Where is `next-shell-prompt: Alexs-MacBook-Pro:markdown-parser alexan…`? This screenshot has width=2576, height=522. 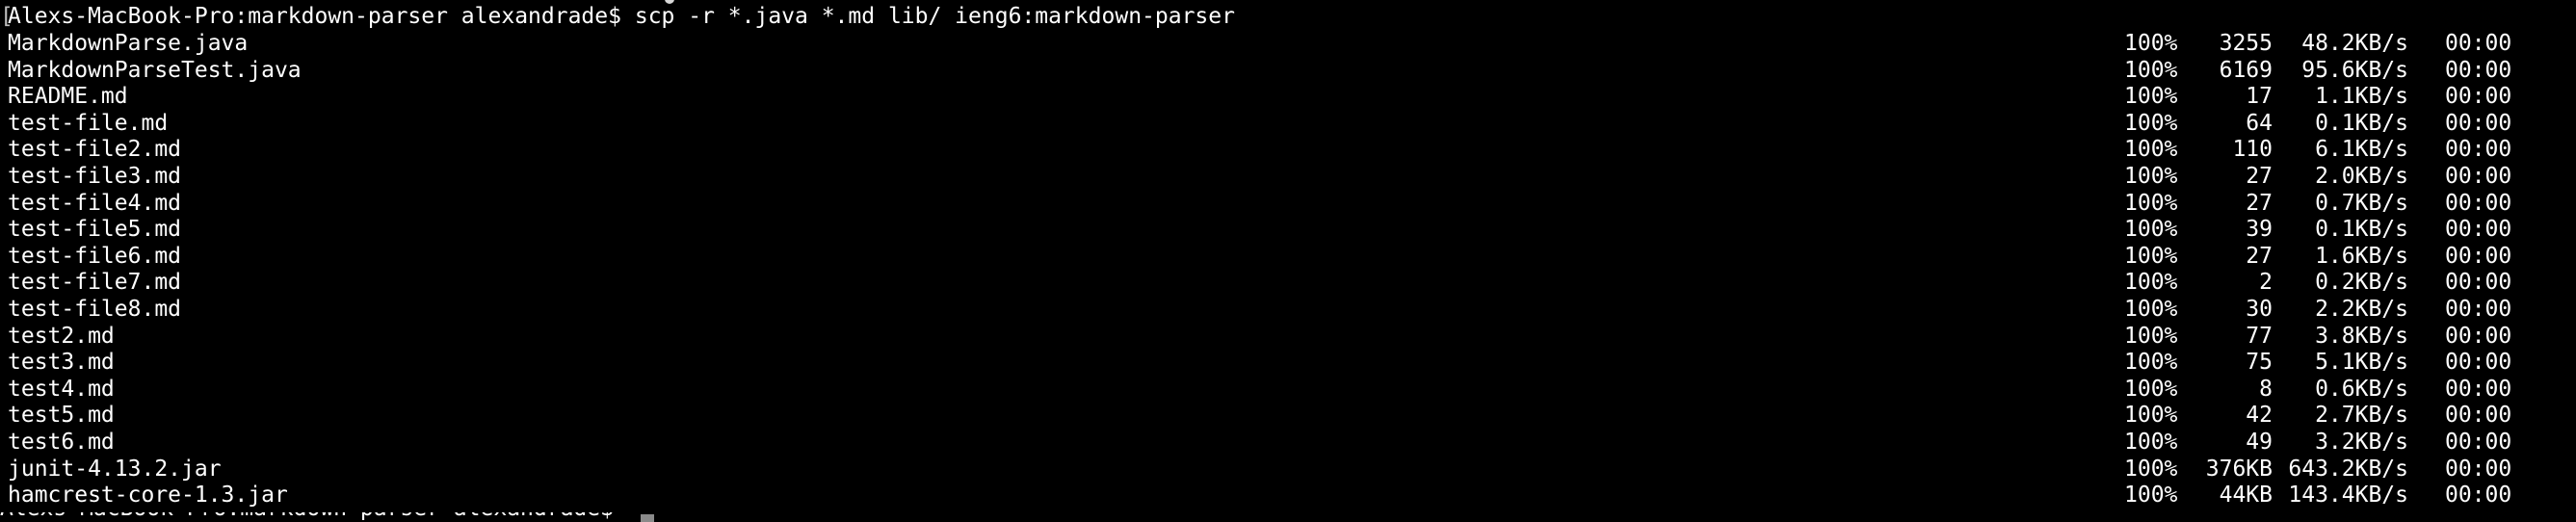
next-shell-prompt: Alexs-MacBook-Pro:markdown-parser alexan… is located at coordinates (307, 517).